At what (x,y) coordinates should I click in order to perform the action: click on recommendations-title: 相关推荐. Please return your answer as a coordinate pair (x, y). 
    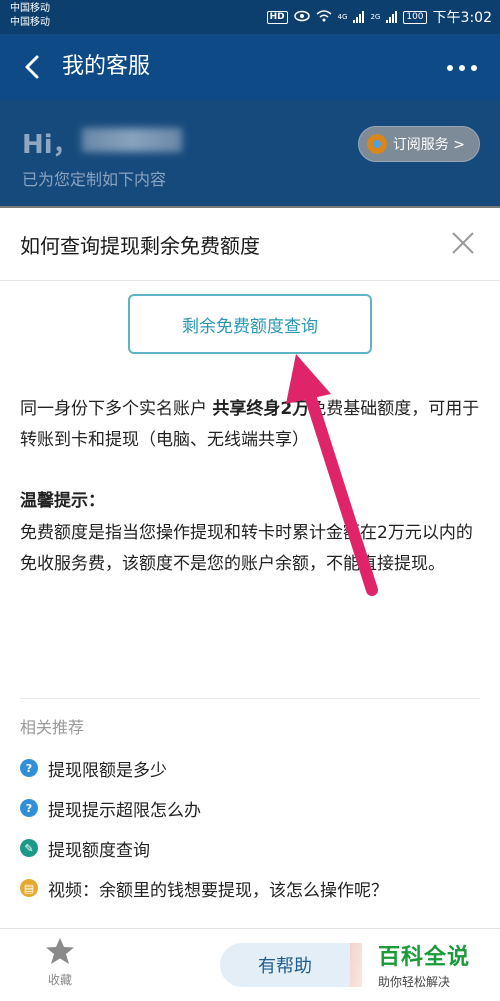
    Looking at the image, I should click on (52, 727).